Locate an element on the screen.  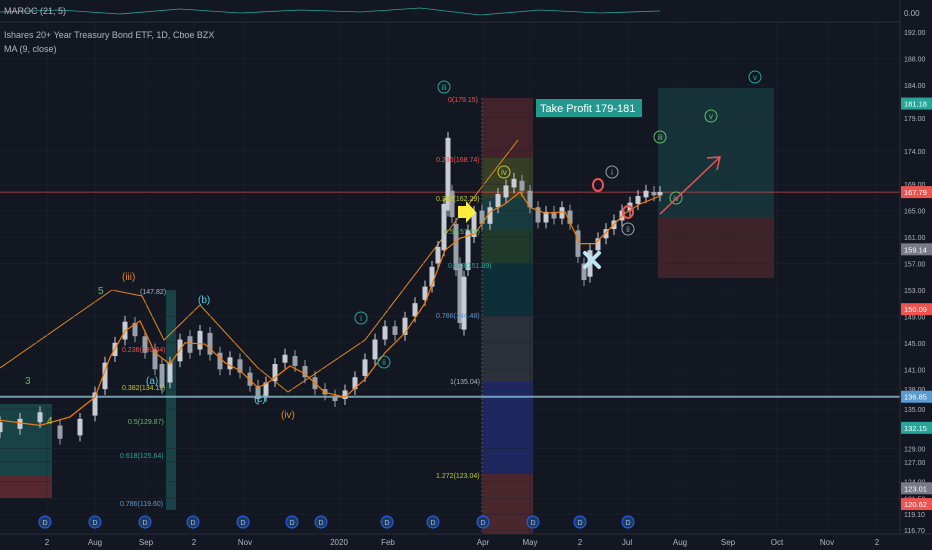
fib-label: 0.382(162.29) is located at coordinates (458, 199).